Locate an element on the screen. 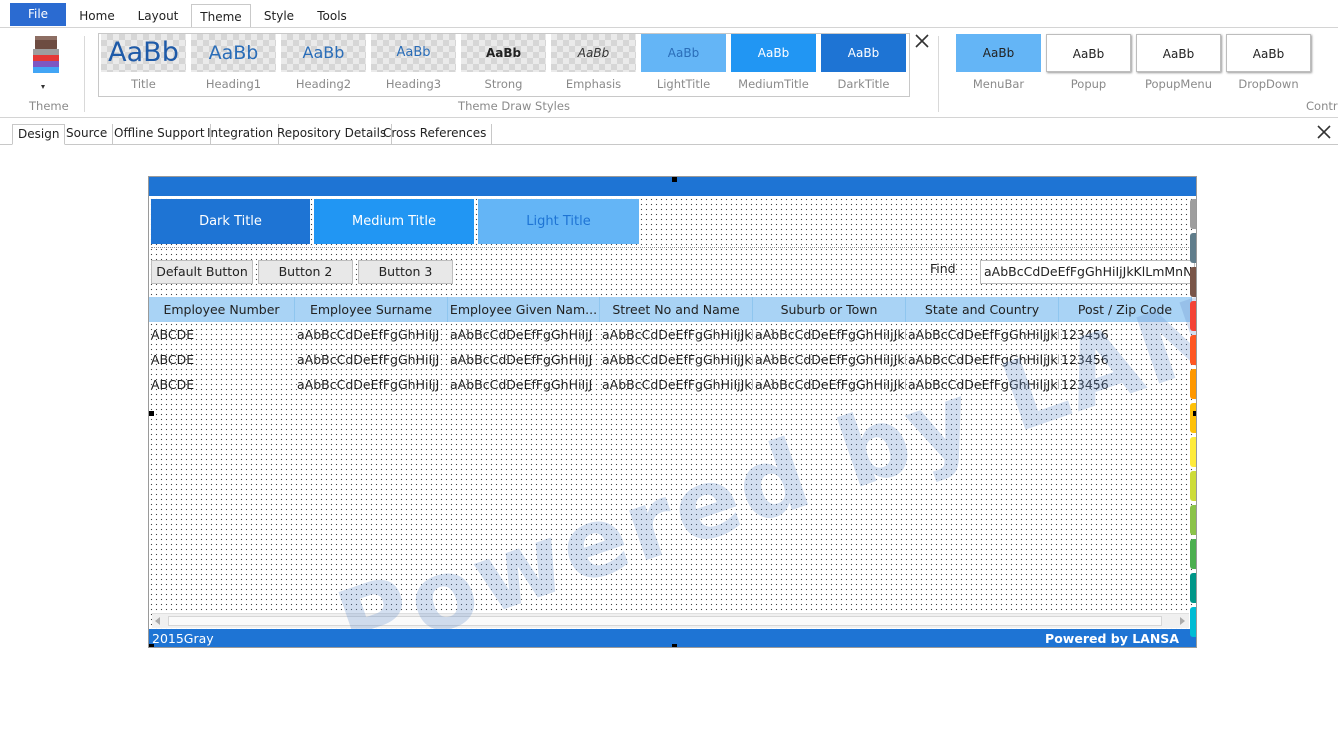 The height and width of the screenshot is (730, 1338). footer-theme-name: 2015Gray is located at coordinates (183, 638).